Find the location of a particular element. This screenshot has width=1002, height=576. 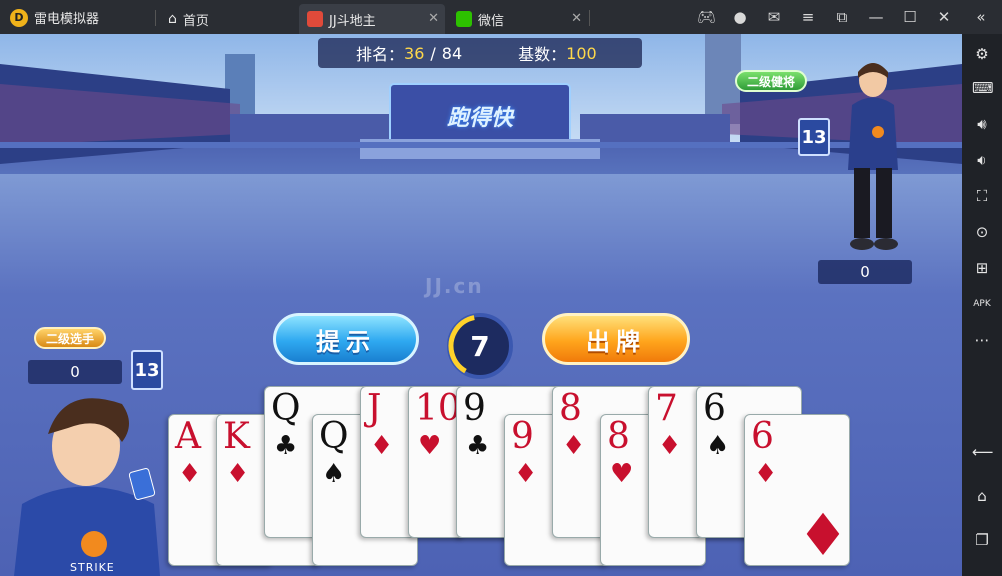

left-player-score: 0 is located at coordinates (75, 372).